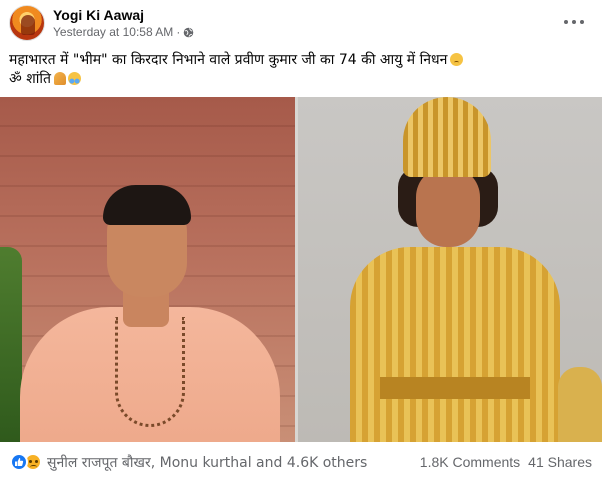 Image resolution: width=602 pixels, height=481 pixels. I want to click on post-header: Yogi Ki Aawaj Yesterday at 10:58 AM ·, so click(301, 22).